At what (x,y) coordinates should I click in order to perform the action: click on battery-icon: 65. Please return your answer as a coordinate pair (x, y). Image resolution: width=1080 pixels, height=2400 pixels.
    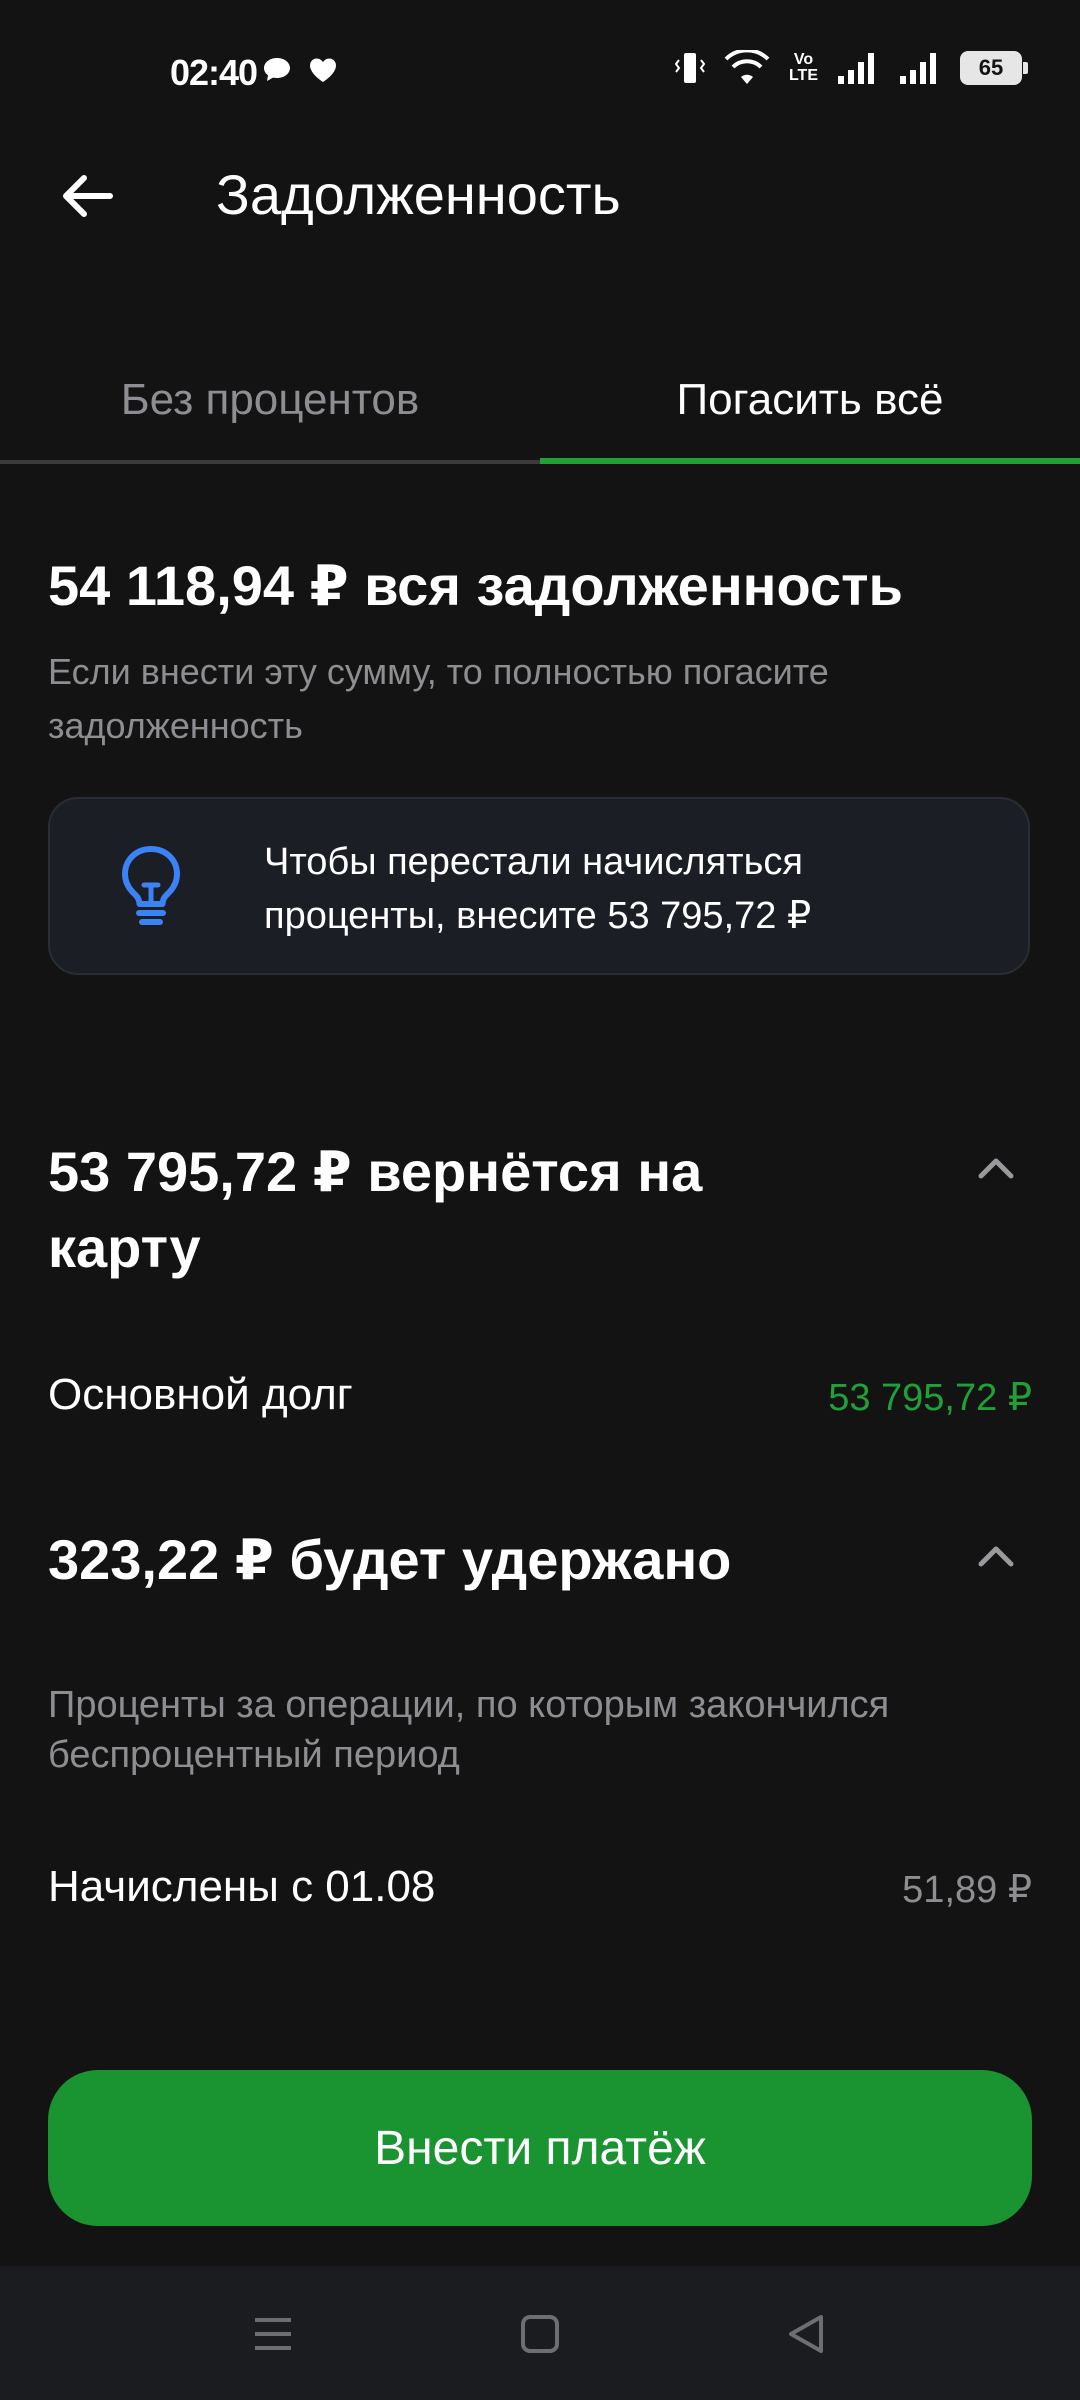
    Looking at the image, I should click on (994, 68).